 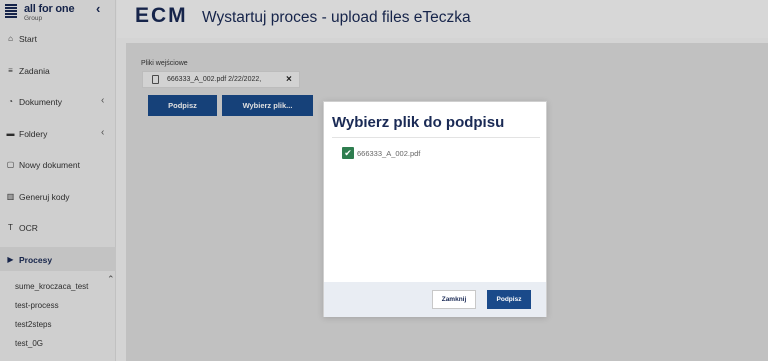 I want to click on file-checkbox: ✔, so click(x=348, y=153).